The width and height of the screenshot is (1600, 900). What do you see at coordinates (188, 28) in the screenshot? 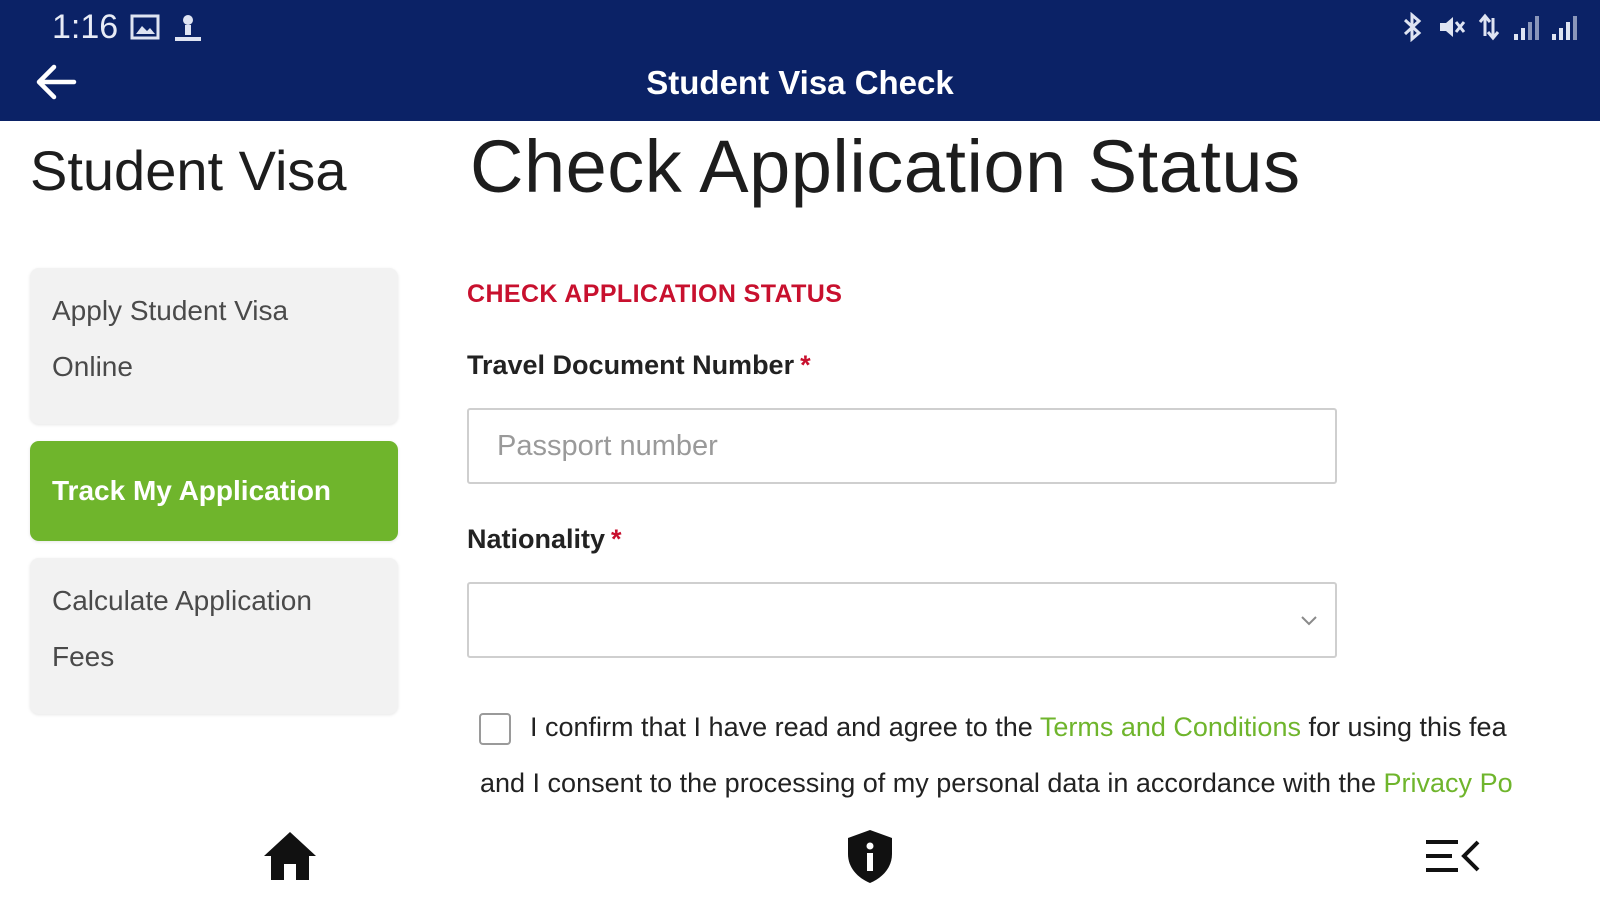
I see `person-notification-icon` at bounding box center [188, 28].